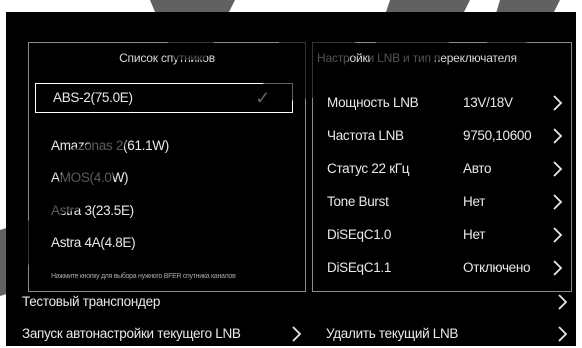 The width and height of the screenshot is (582, 348). Describe the element at coordinates (92, 210) in the screenshot. I see `satellite-item-astra3: Astra 3(23.5E)` at that location.